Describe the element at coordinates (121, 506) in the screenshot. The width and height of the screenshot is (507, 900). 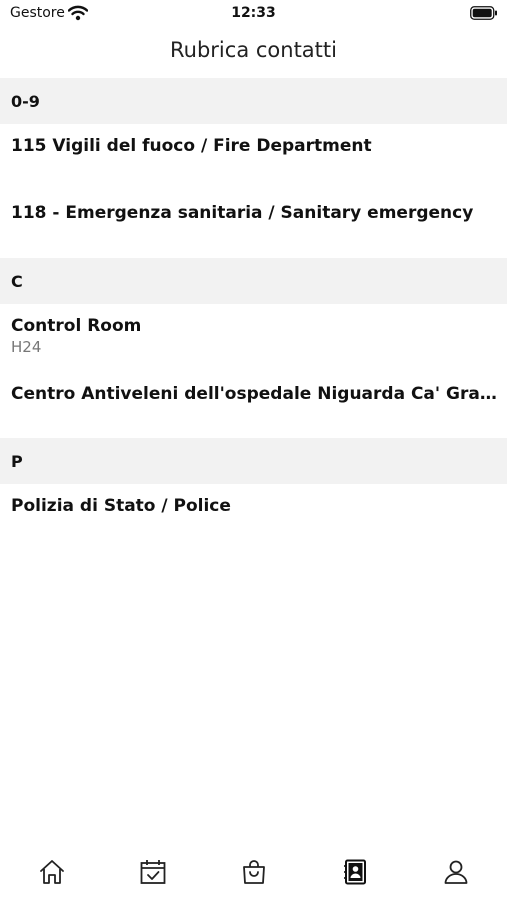
I see `contact-name: Polizia di Stato / Police` at that location.